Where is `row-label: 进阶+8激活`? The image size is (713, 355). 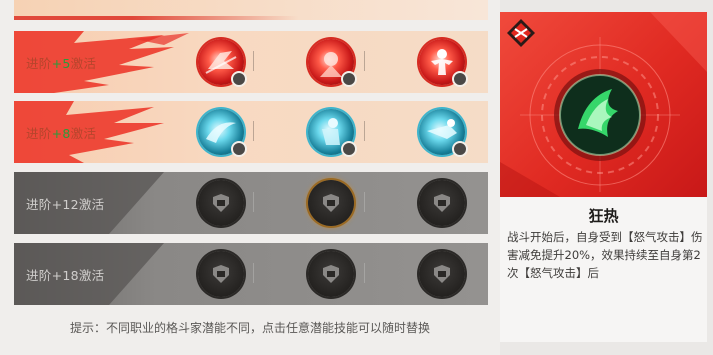 row-label: 进阶+8激活 is located at coordinates (61, 133).